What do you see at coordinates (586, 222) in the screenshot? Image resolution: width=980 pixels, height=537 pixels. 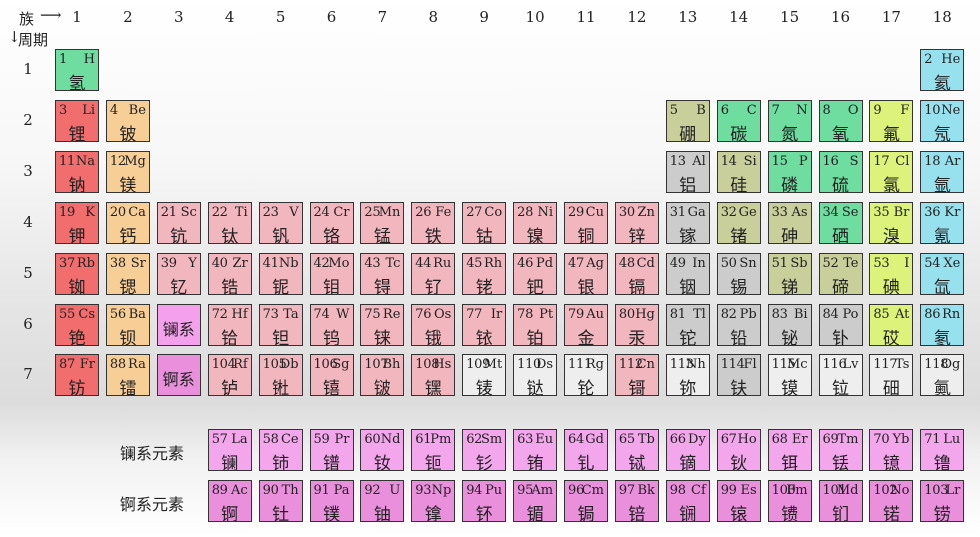 I see `element-cell: 29 Cu 铜` at bounding box center [586, 222].